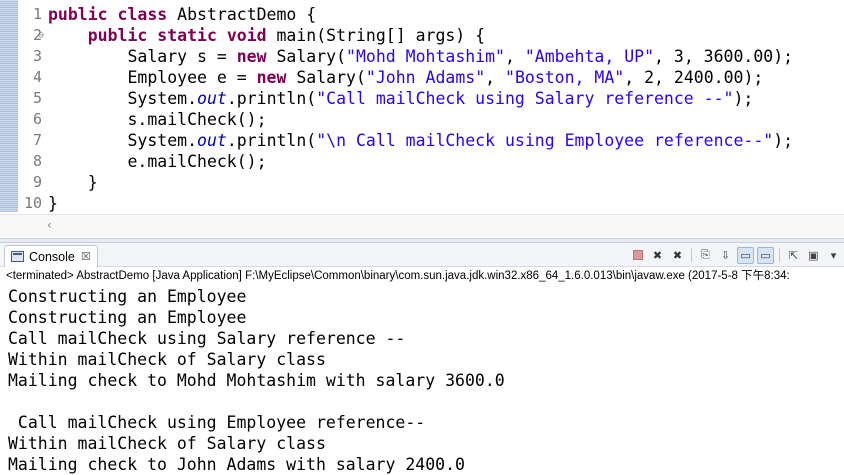 The height and width of the screenshot is (475, 844). I want to click on tab-console: Console ☒, so click(51, 256).